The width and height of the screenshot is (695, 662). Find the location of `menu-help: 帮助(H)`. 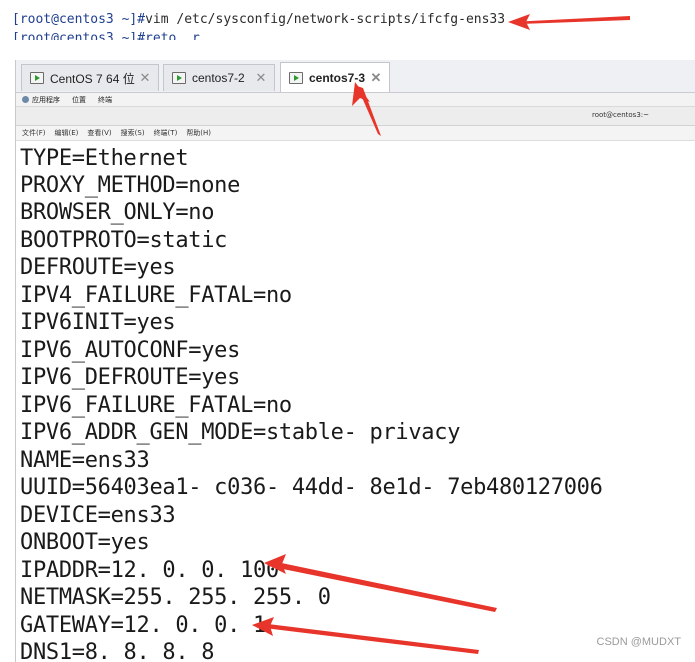

menu-help: 帮助(H) is located at coordinates (198, 133).